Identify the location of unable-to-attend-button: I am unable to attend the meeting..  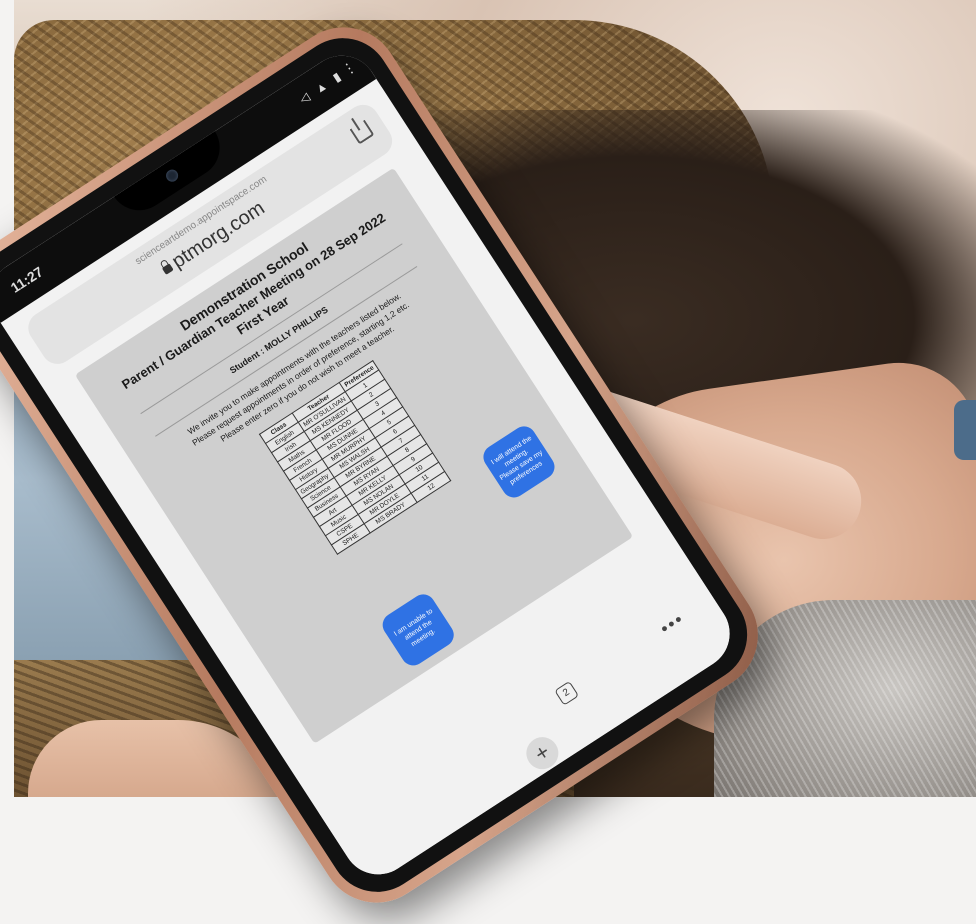
(418, 630).